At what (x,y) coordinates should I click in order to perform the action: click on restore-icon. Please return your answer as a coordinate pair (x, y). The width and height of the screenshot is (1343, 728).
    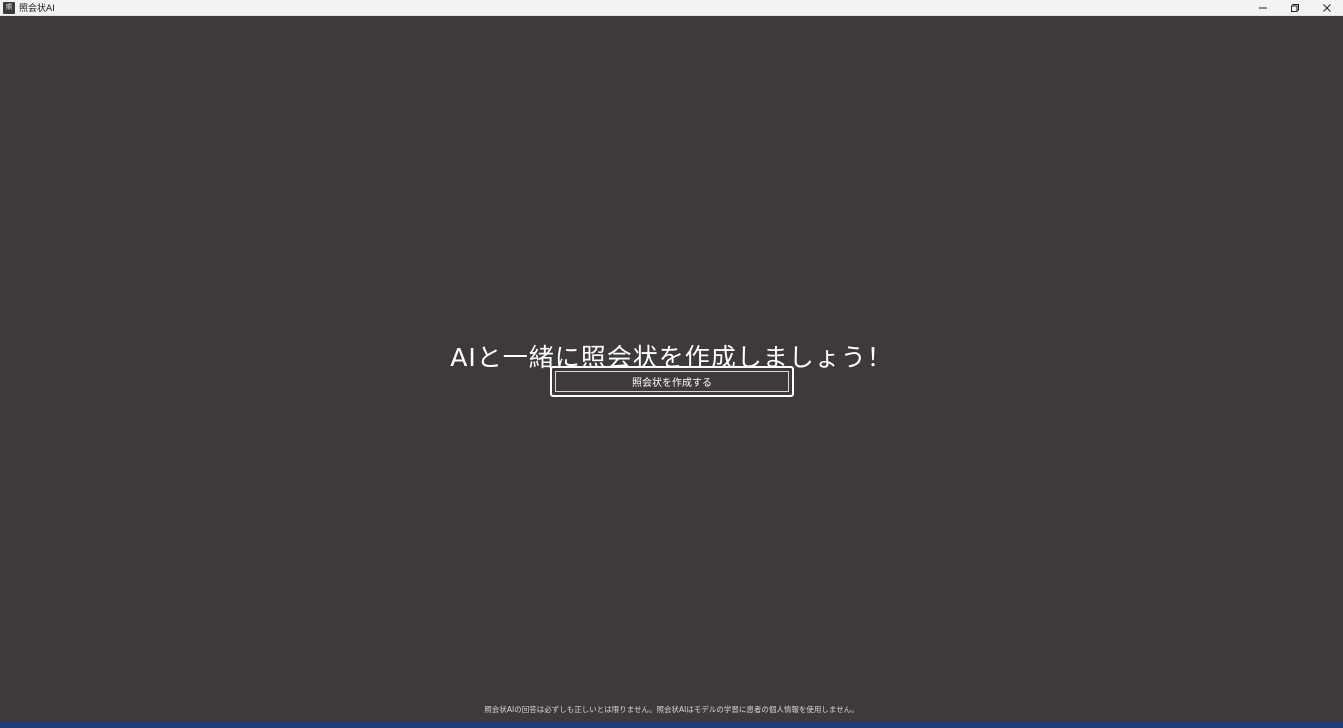
    Looking at the image, I should click on (1295, 8).